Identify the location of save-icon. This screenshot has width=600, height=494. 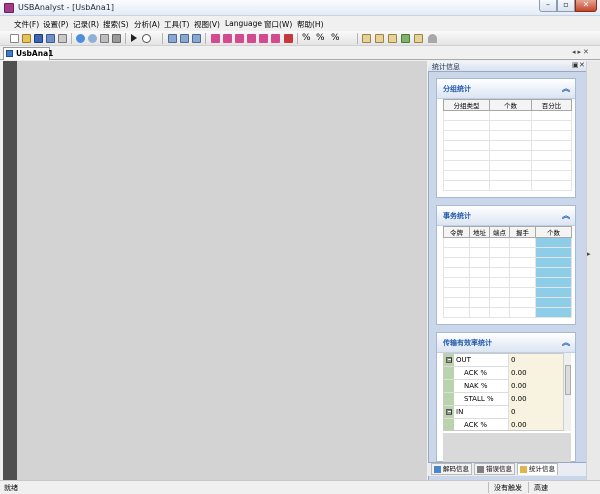
(38, 38).